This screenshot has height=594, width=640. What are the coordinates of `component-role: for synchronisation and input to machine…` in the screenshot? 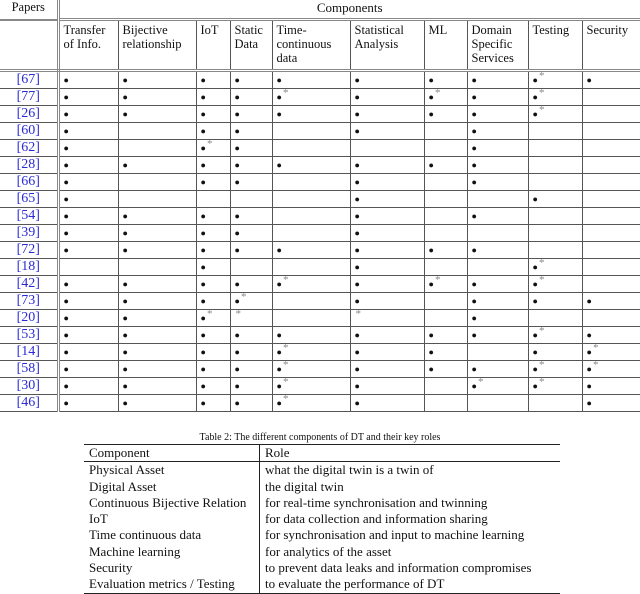 It's located at (395, 535).